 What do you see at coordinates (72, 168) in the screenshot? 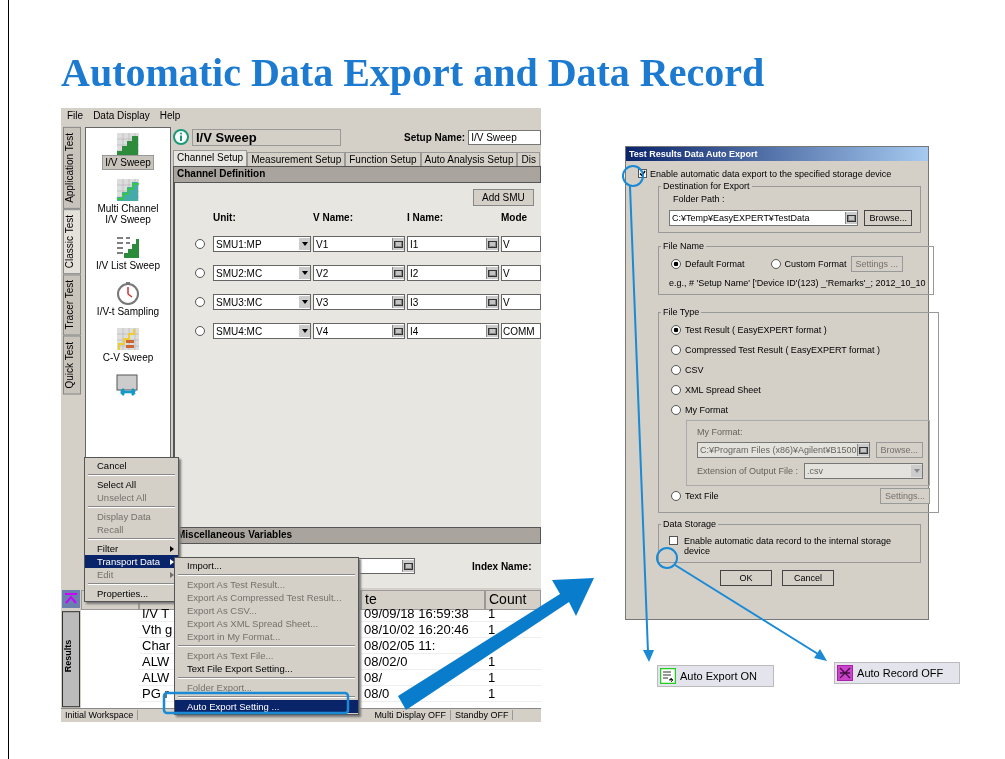
I see `side-tab: Application Test` at bounding box center [72, 168].